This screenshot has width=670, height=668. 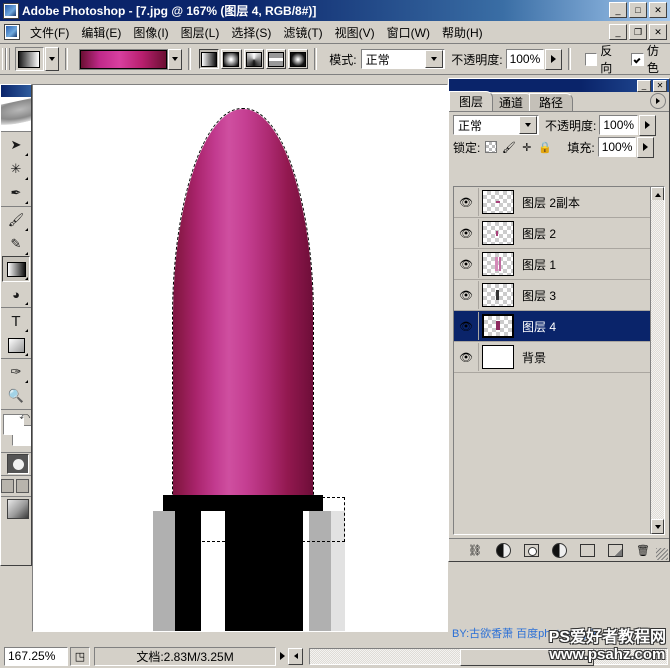 What do you see at coordinates (559, 264) in the screenshot?
I see `layer-row-2: 👁 图层 1` at bounding box center [559, 264].